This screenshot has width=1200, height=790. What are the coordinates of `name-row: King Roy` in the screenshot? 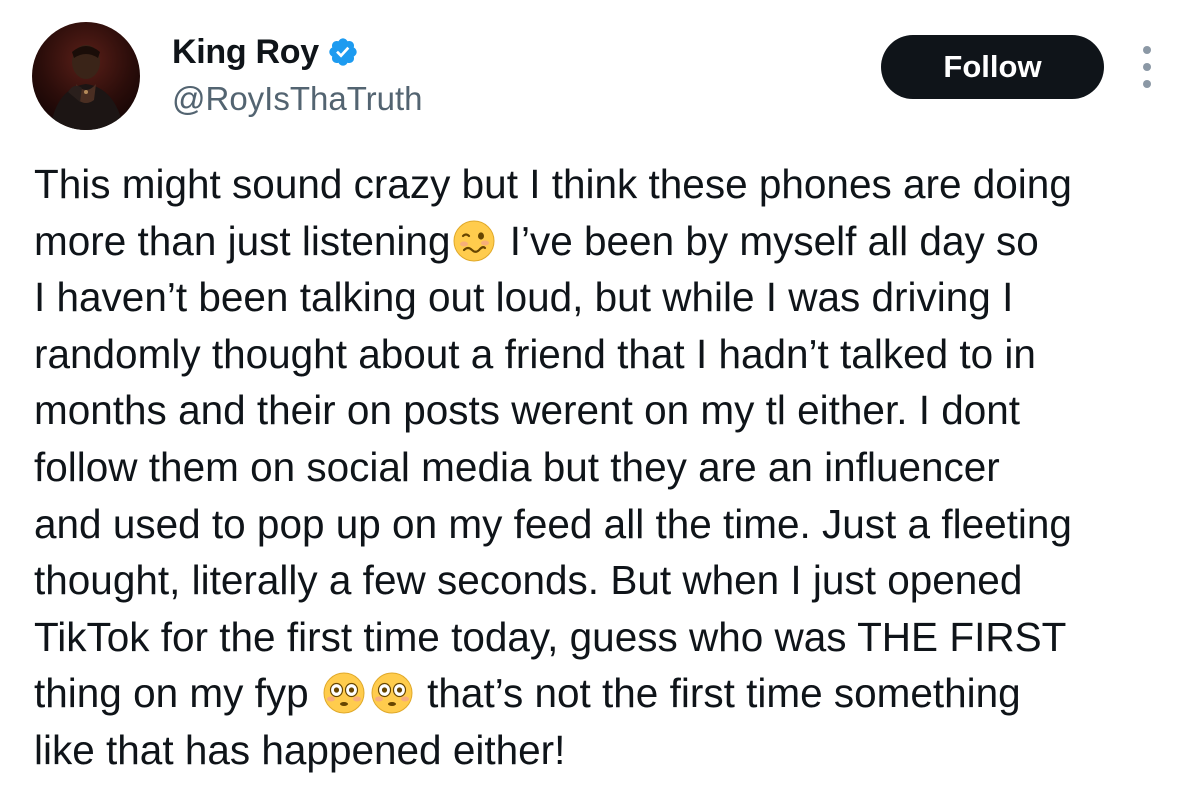 It's located at (297, 52).